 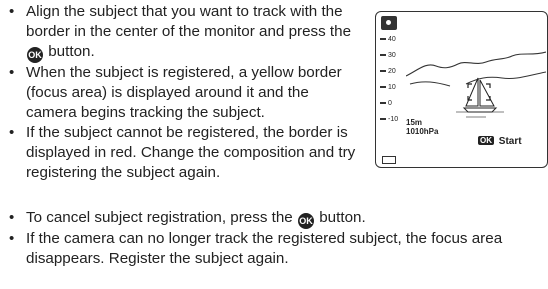 I want to click on pressure-value: 1010hPa, so click(x=422, y=131).